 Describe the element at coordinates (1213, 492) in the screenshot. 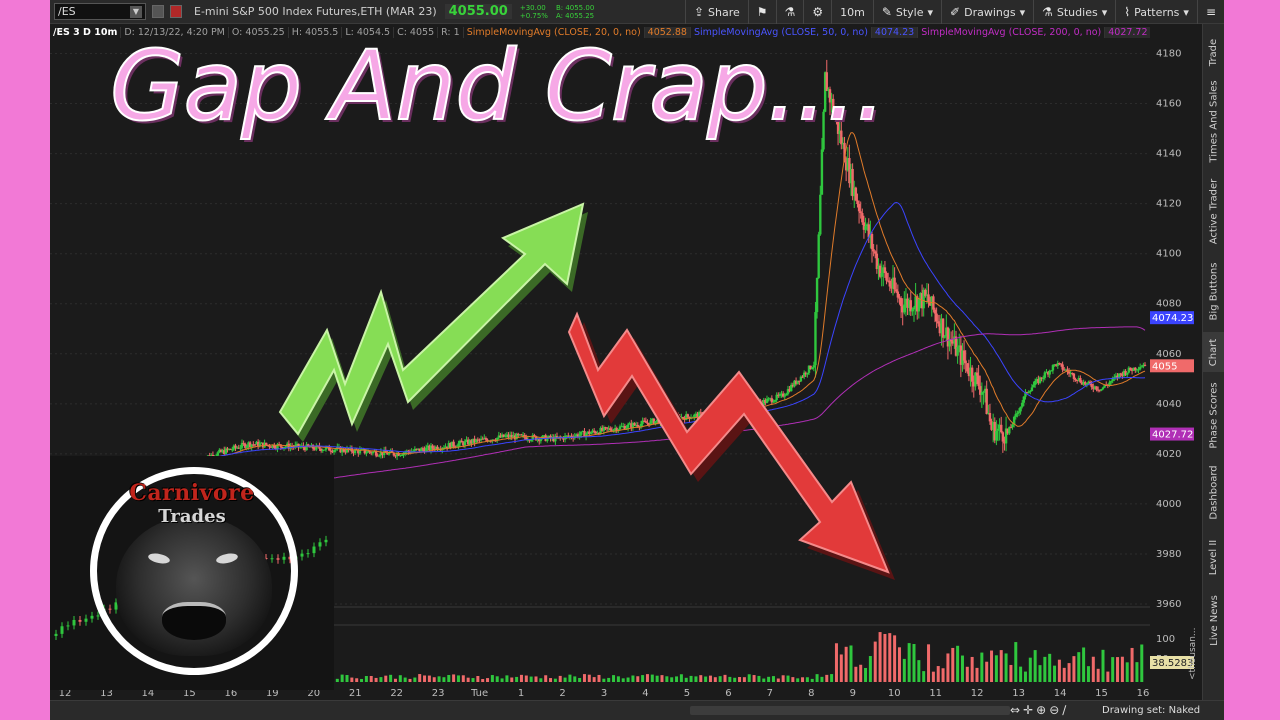

I see `tab-dashboard: Dashboard` at that location.